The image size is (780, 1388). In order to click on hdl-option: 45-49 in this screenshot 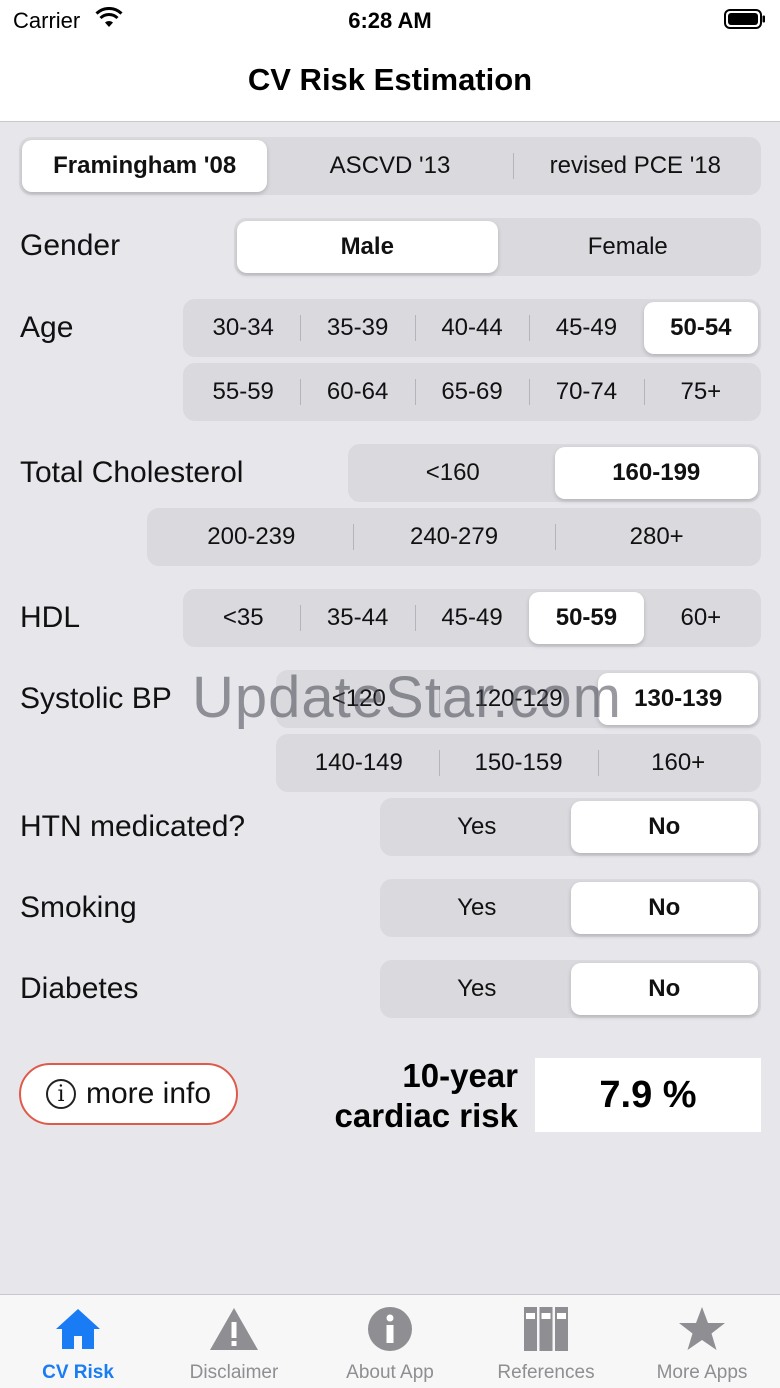, I will do `click(471, 618)`.